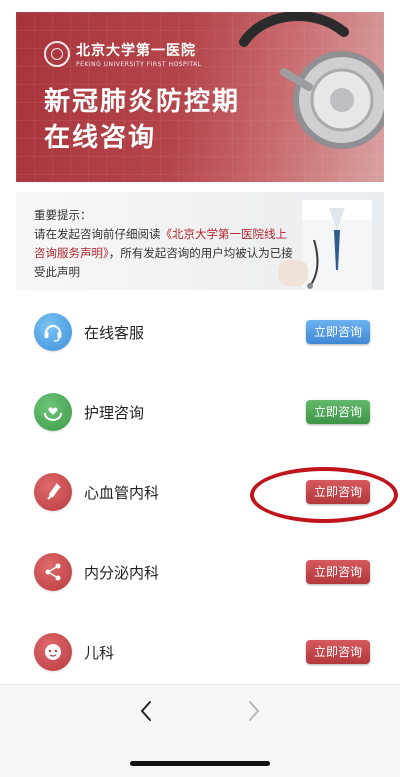  Describe the element at coordinates (122, 493) in the screenshot. I see `service-label: 心血管内科` at that location.